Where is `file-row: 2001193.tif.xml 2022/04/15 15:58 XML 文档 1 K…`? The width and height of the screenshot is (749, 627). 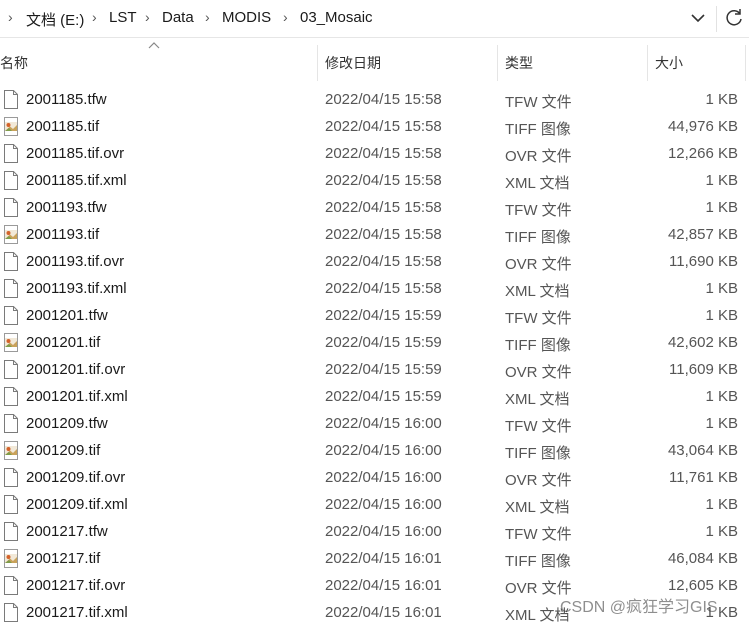
file-row: 2001193.tif.xml 2022/04/15 15:58 XML 文档 1 K… is located at coordinates (374, 288).